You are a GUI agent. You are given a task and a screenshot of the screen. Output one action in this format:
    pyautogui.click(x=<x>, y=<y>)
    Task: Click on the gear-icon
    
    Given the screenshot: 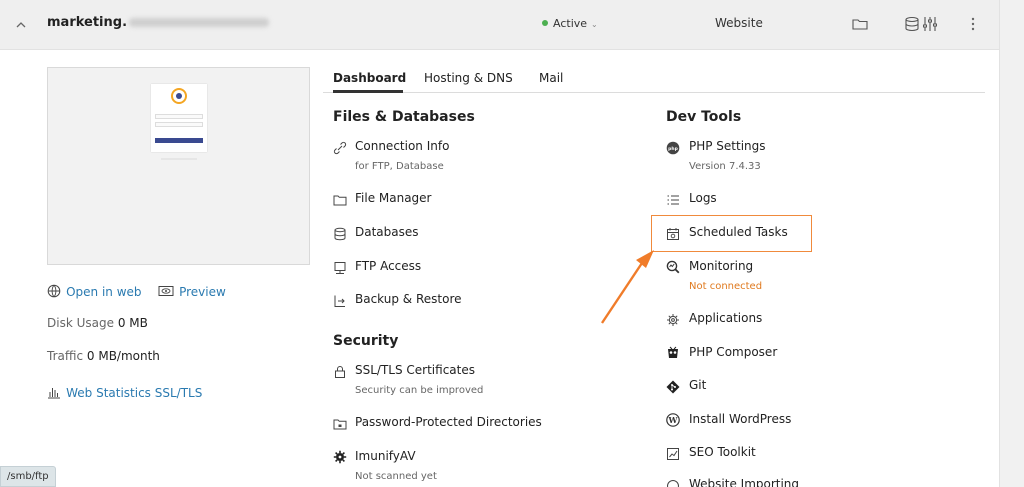 What is the action you would take?
    pyautogui.click(x=673, y=320)
    